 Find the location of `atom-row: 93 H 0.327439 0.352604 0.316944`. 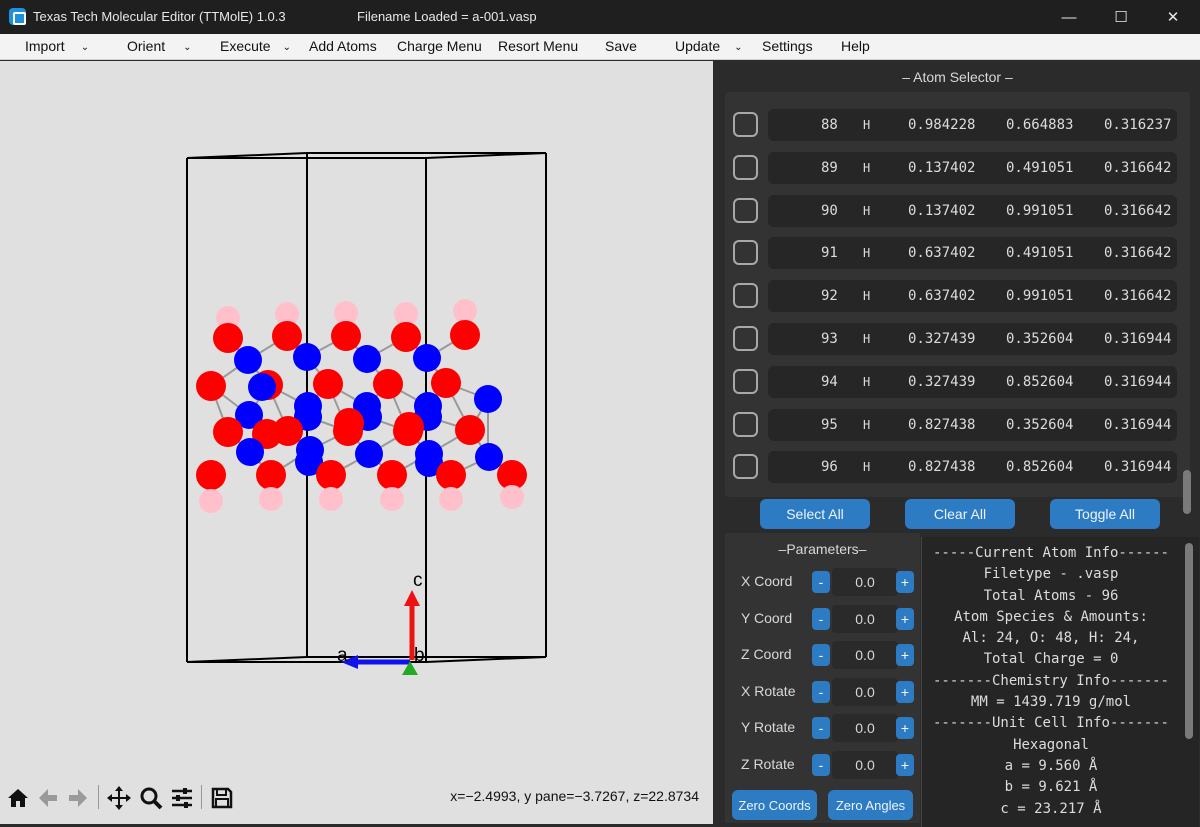

atom-row: 93 H 0.327439 0.352604 0.316944 is located at coordinates (951, 339).